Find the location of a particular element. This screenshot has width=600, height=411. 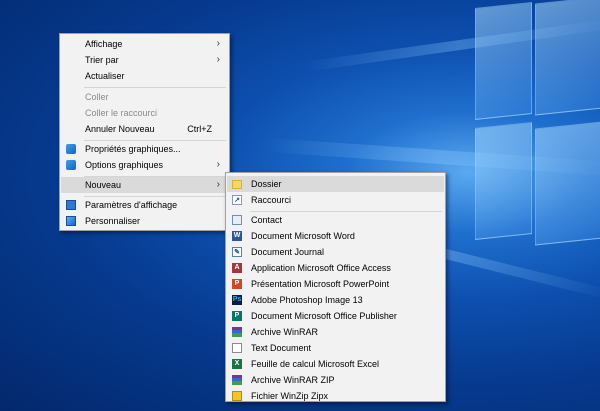

menu-item-trier-par: Trier par › is located at coordinates (144, 60).